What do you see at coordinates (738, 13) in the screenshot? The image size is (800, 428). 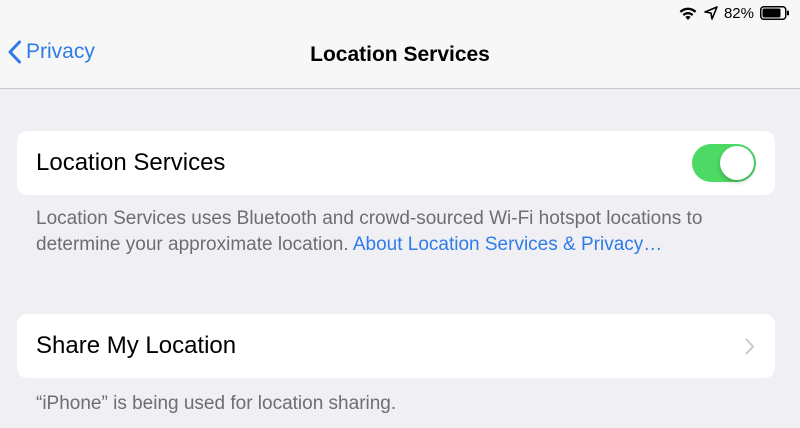 I see `battery-percent: 82%` at bounding box center [738, 13].